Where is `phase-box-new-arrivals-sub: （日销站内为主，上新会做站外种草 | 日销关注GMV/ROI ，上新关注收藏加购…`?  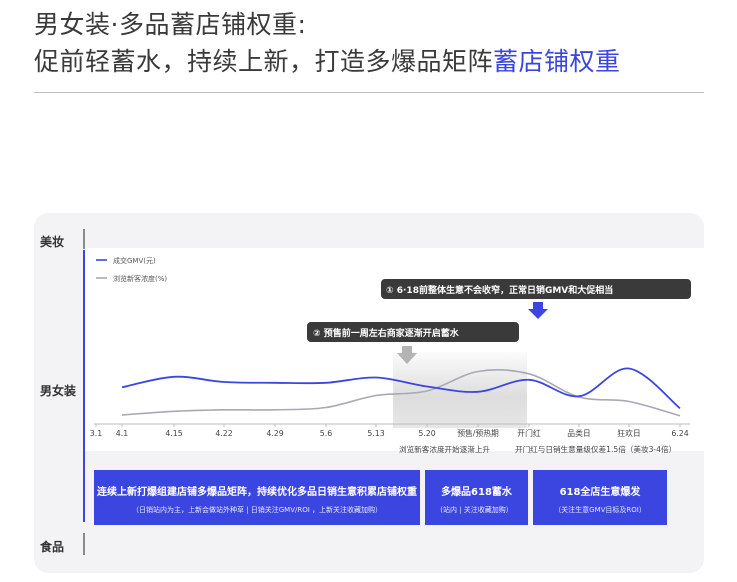
phase-box-new-arrivals-sub: （日销站内为主，上新会做站外种草 | 日销关注GMV/ROI ，上新关注收藏加购… is located at coordinates (257, 510).